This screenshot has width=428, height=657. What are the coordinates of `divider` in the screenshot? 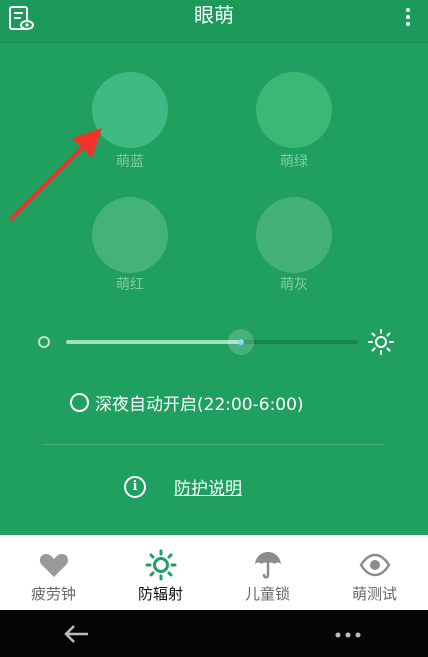 It's located at (214, 444).